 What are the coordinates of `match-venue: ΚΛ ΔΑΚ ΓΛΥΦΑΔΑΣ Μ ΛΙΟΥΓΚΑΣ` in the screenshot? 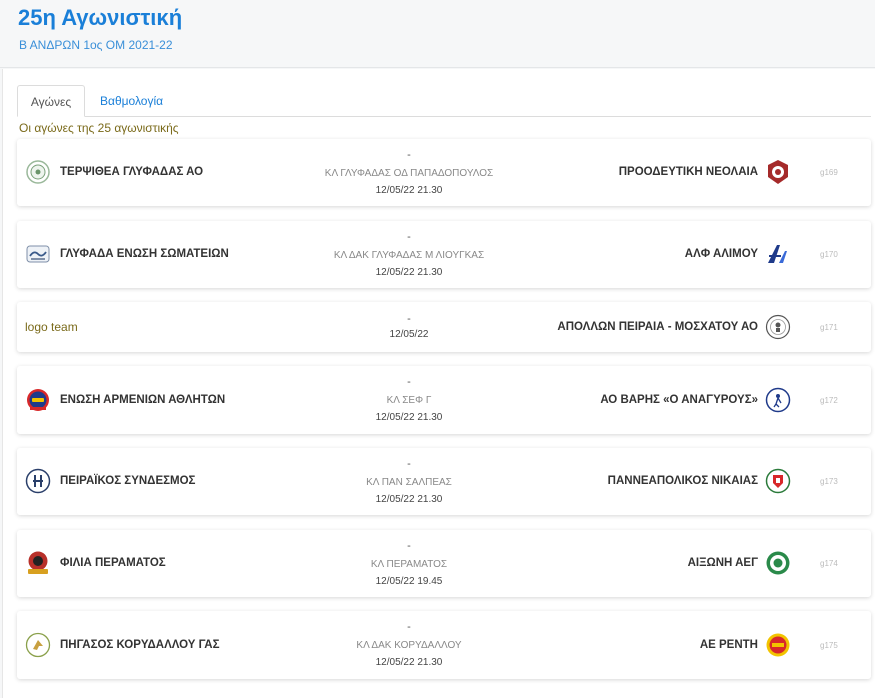 It's located at (409, 255).